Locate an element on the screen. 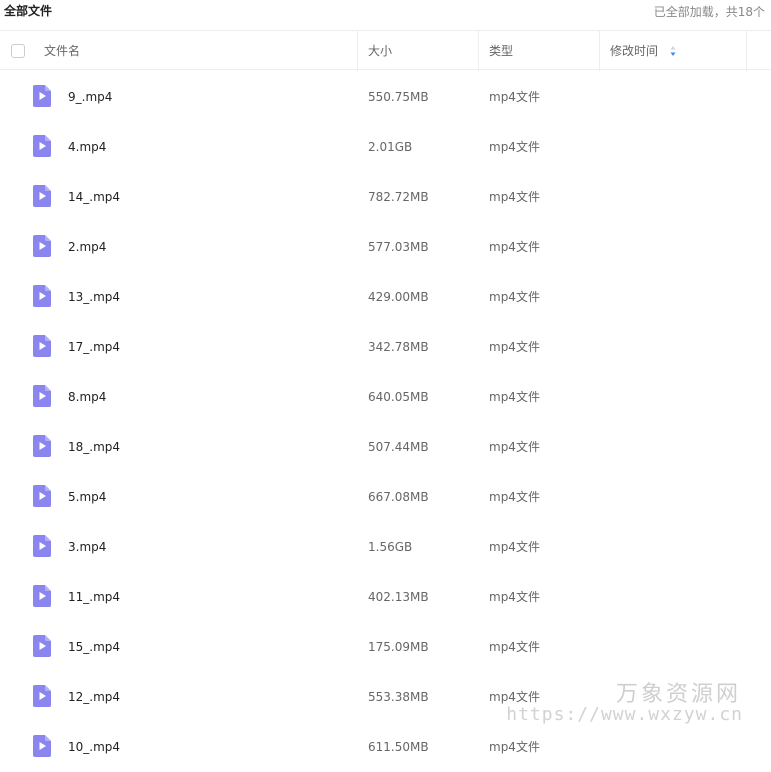 The width and height of the screenshot is (771, 772). table-row: 13_.mp4 429.00MB mp4文件 is located at coordinates (385, 297).